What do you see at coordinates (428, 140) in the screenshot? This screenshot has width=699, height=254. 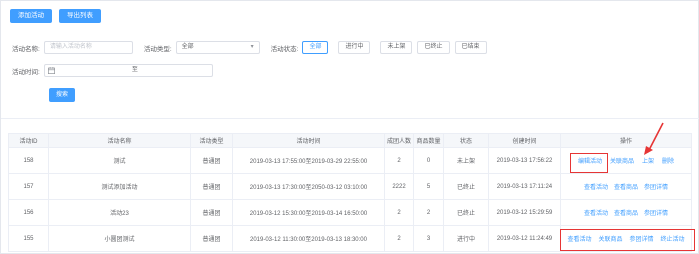 I see `header-goods: 商品数量` at bounding box center [428, 140].